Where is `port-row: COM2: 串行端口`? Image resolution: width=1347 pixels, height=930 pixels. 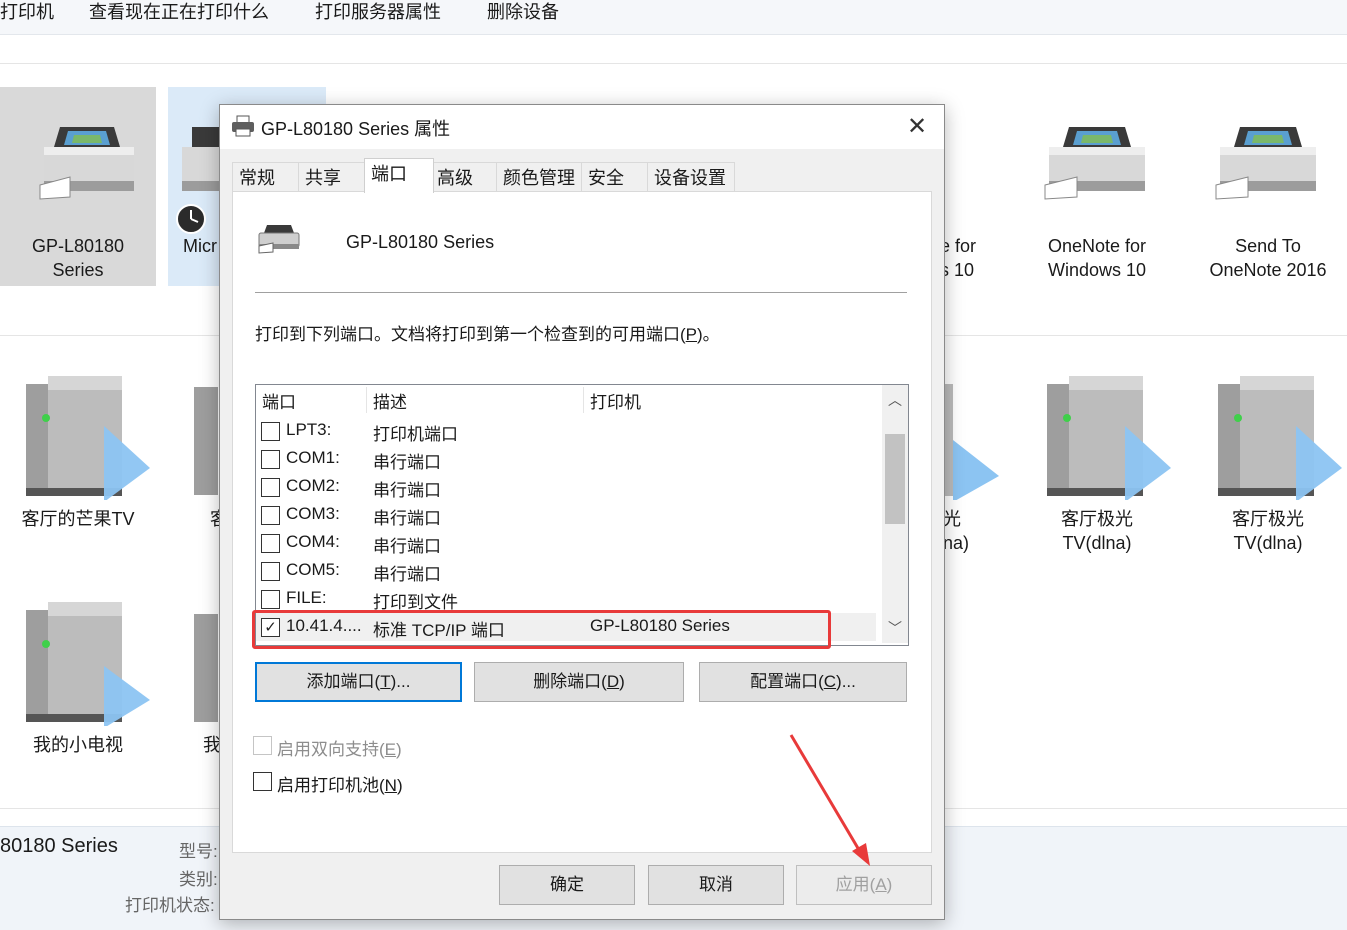 port-row: COM2: 串行端口 is located at coordinates (566, 487).